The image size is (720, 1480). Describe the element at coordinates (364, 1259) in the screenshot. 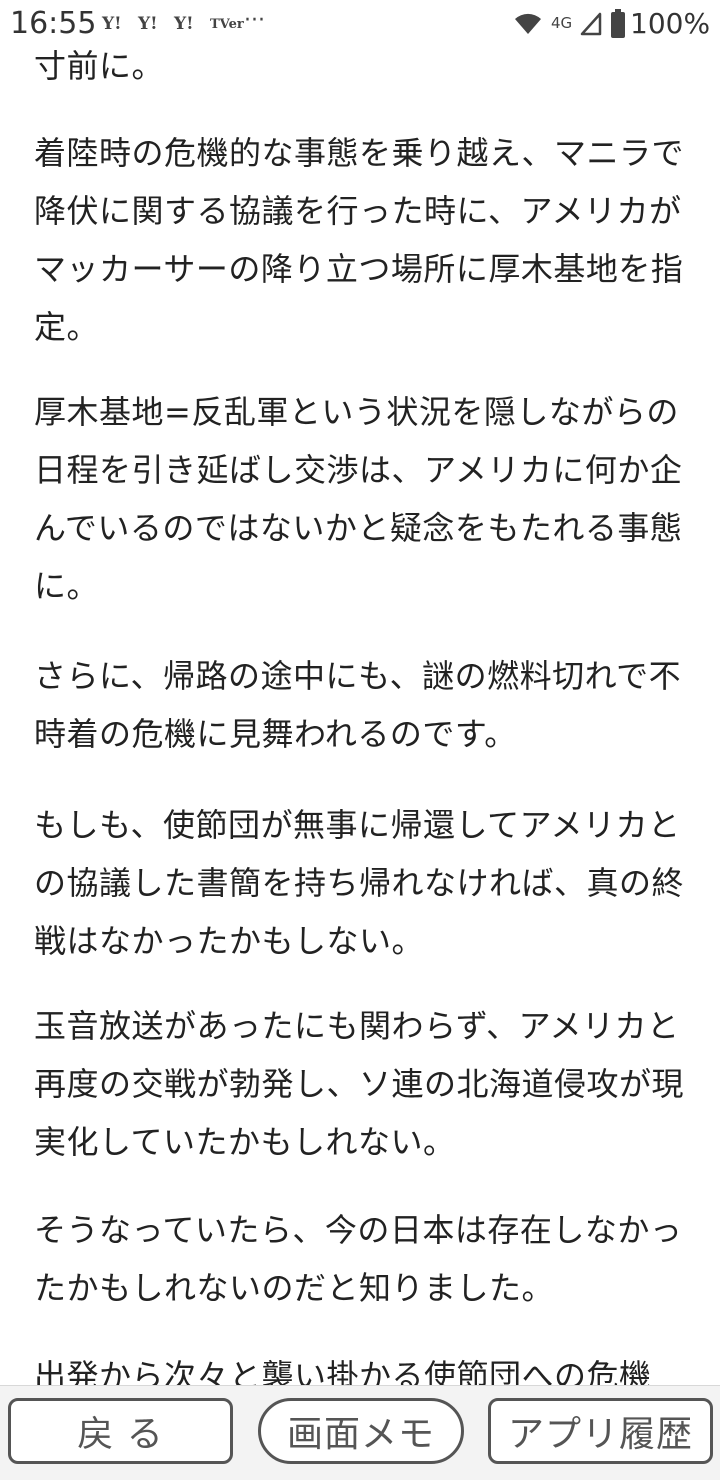

I see `paragraph: そうなっていたら、今の日本は存在しなかっ たかもしれないのだと知りました。` at that location.